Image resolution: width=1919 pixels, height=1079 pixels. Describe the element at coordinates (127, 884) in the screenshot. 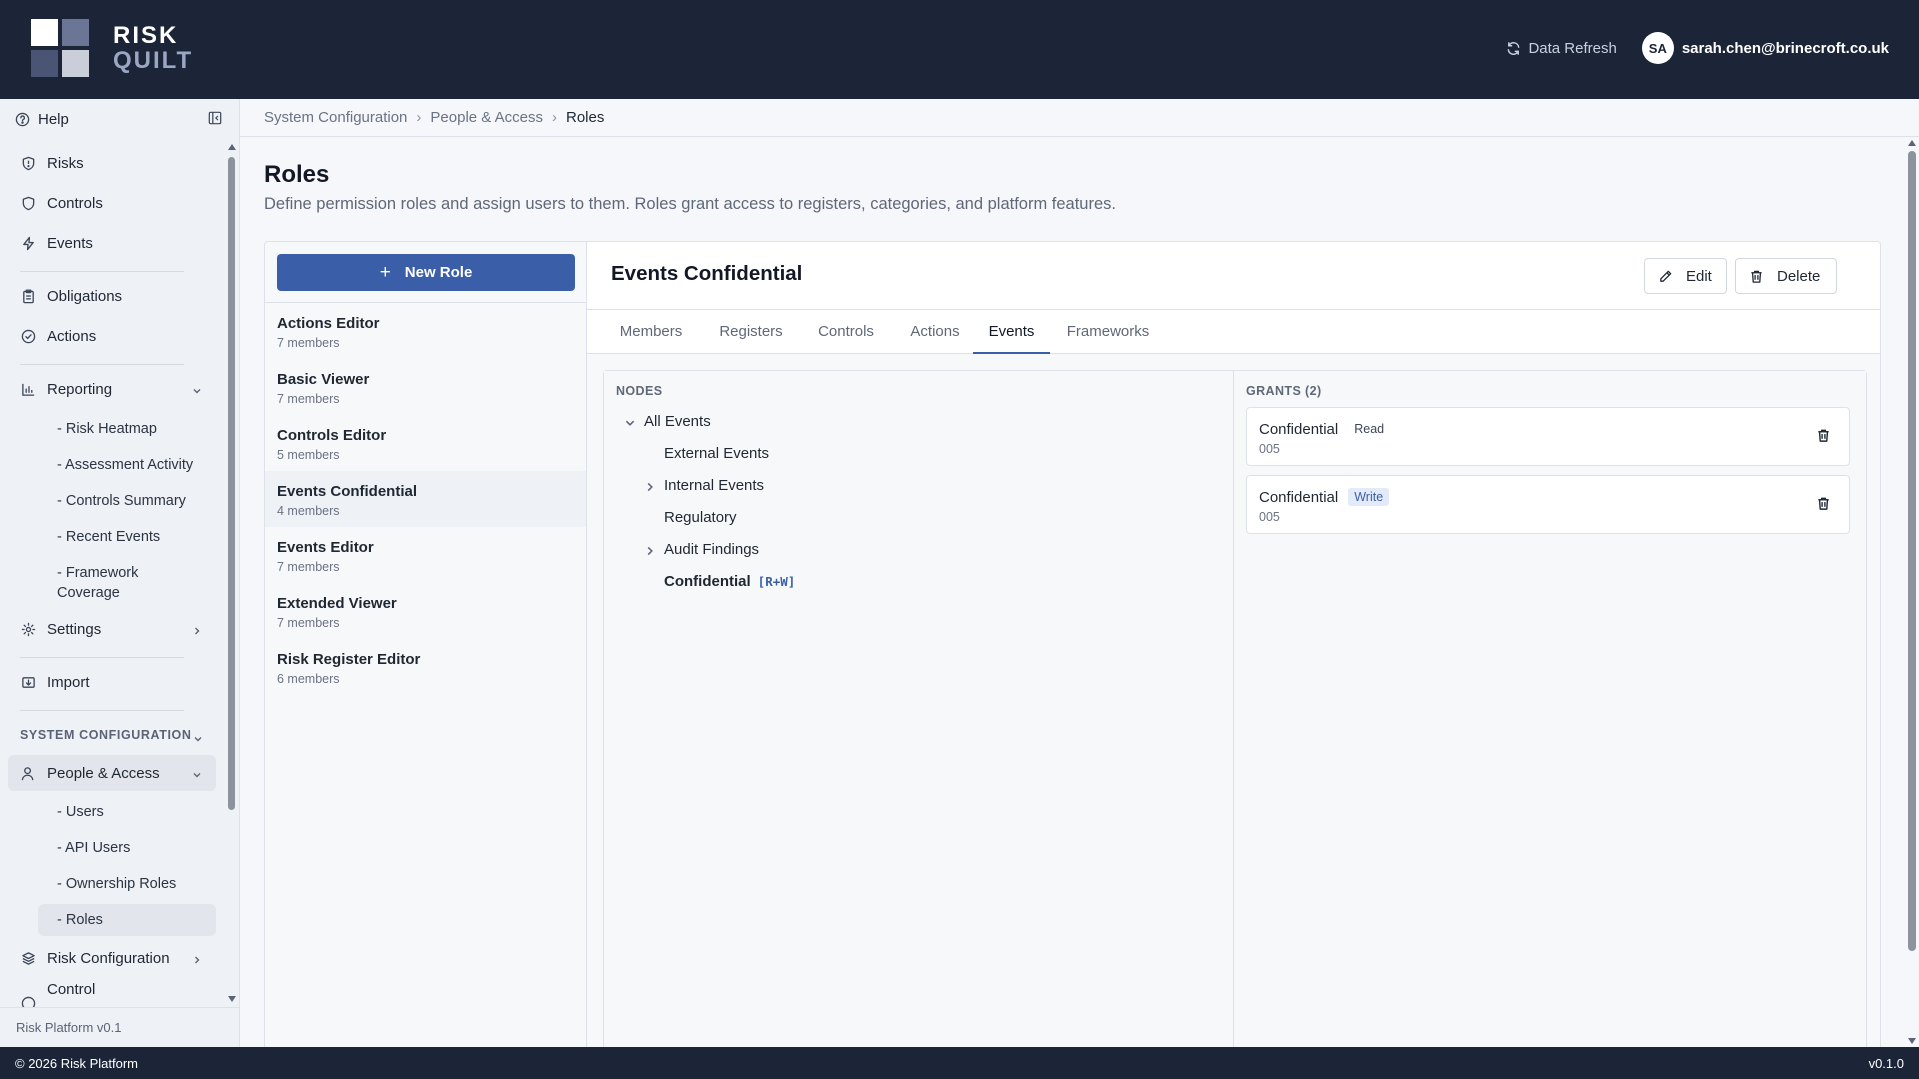

I see `sidebar-subitem-ownership-roles: - Ownership Roles` at that location.